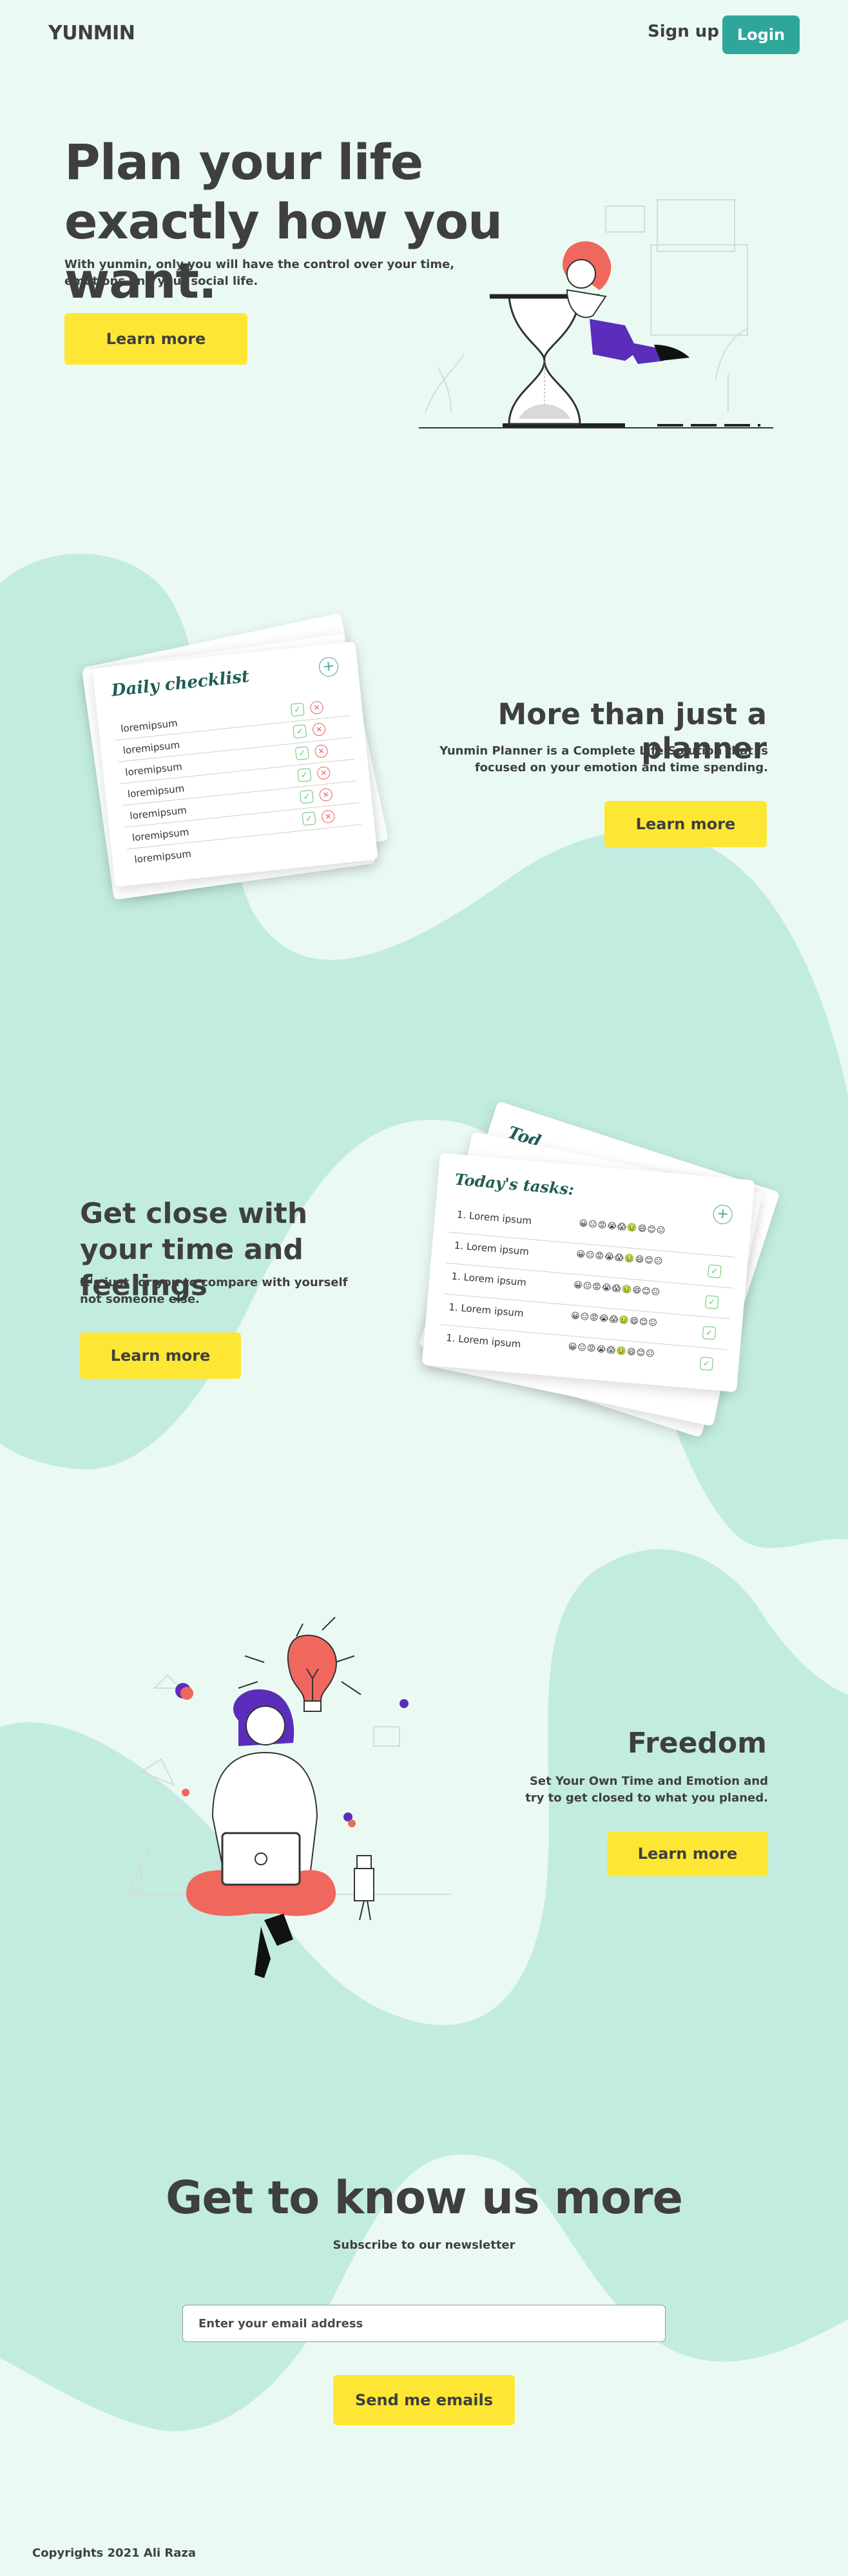  Describe the element at coordinates (424, 2400) in the screenshot. I see `send-emails-button: Send me emails` at that location.